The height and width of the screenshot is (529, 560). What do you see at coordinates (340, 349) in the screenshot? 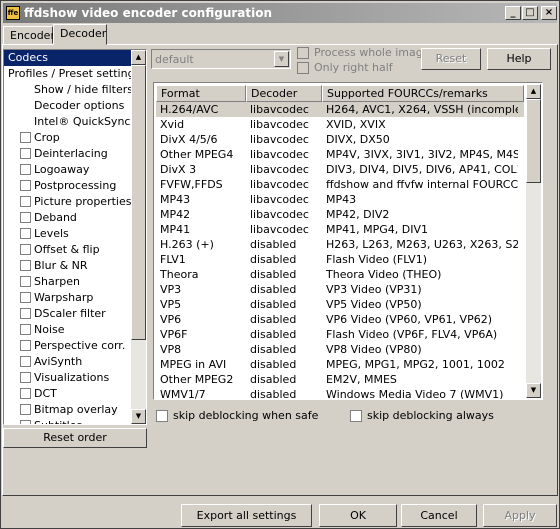
I see `table-row: VP8 disabled VP8 Video (VP80)` at bounding box center [340, 349].